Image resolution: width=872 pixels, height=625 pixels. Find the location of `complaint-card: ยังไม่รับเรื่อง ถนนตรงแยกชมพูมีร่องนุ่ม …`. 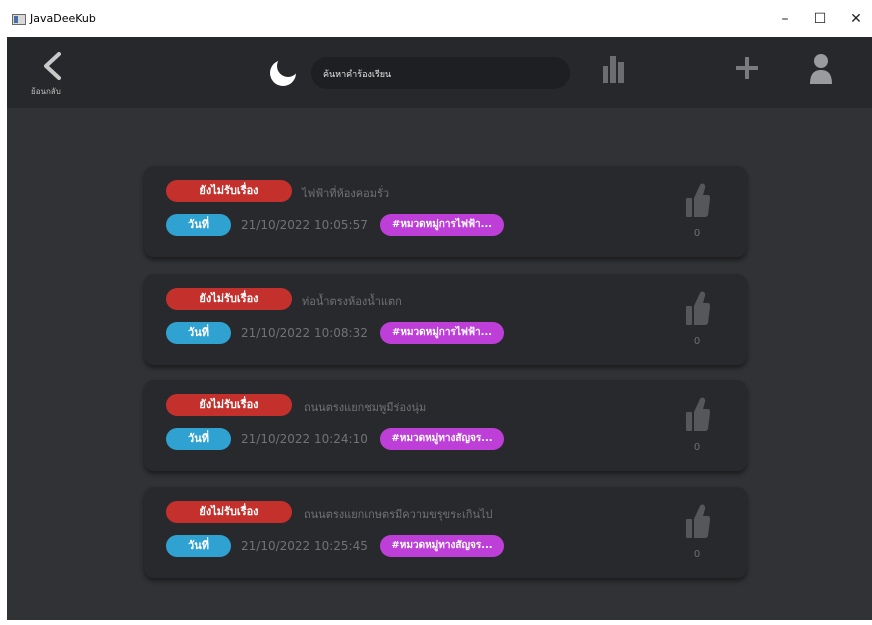

complaint-card: ยังไม่รับเรื่อง ถนนตรงแยกชมพูมีร่องนุ่ม … is located at coordinates (445, 425).